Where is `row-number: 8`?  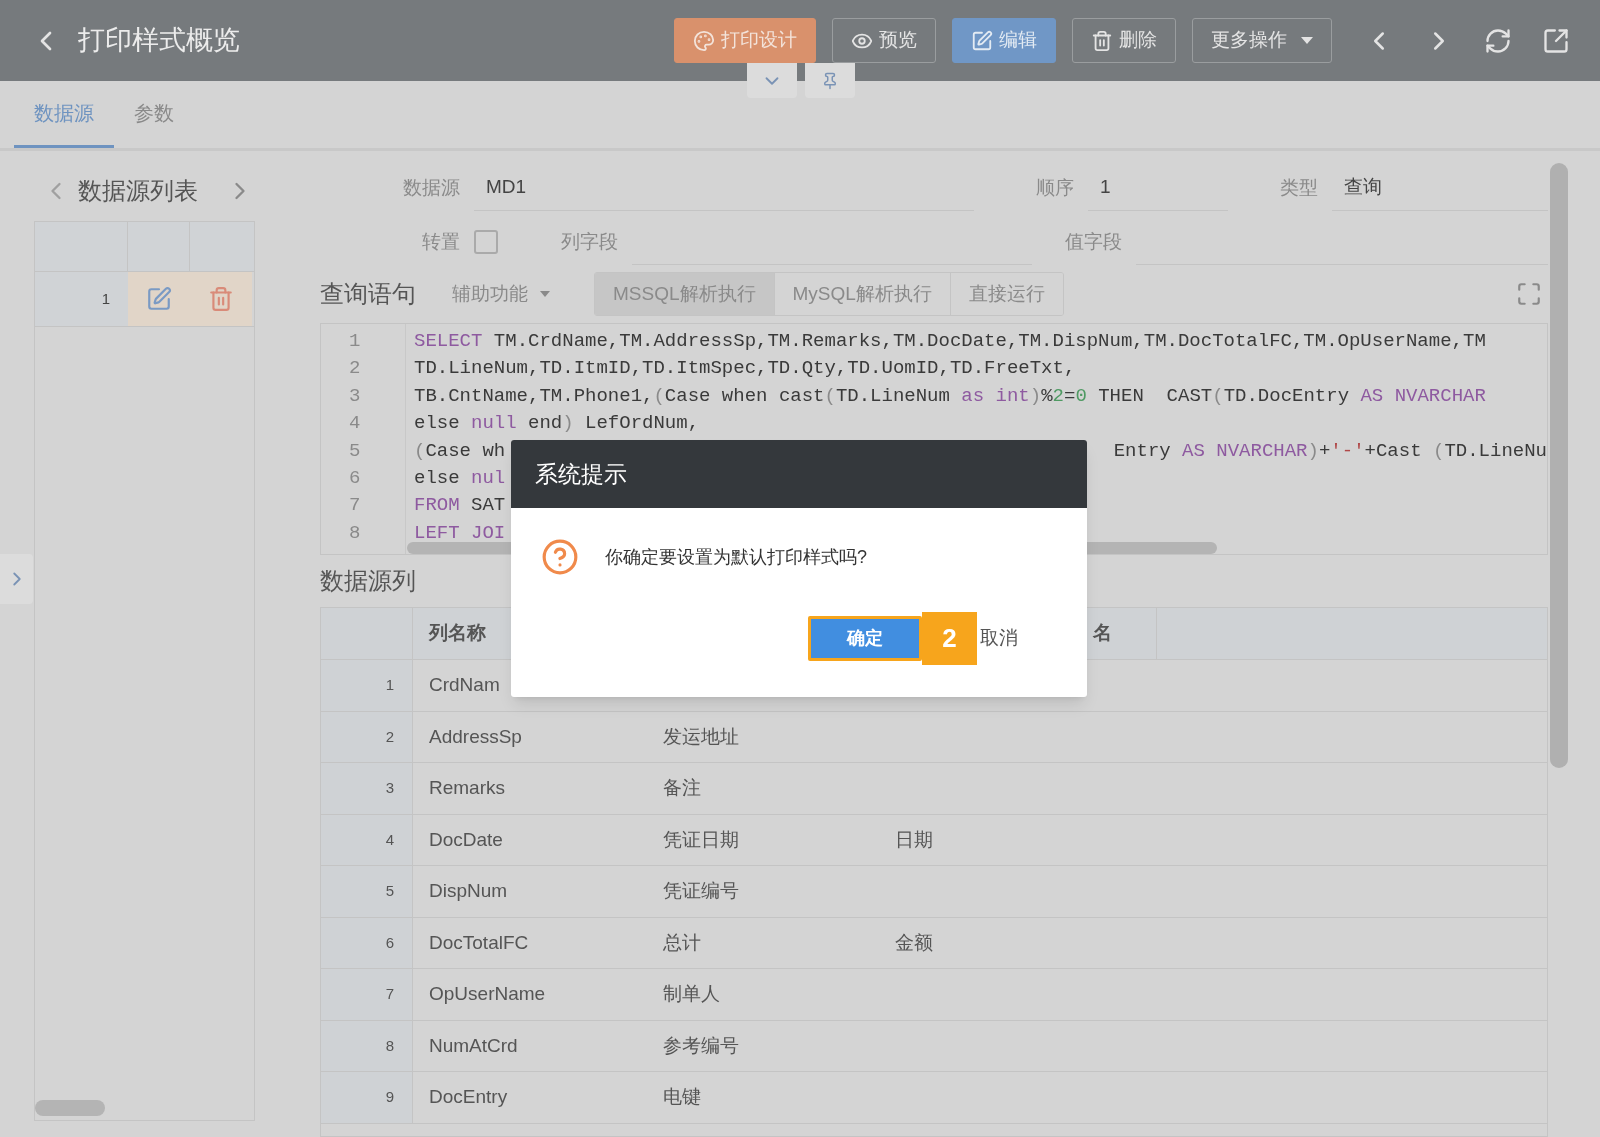
row-number: 8 is located at coordinates (389, 1045).